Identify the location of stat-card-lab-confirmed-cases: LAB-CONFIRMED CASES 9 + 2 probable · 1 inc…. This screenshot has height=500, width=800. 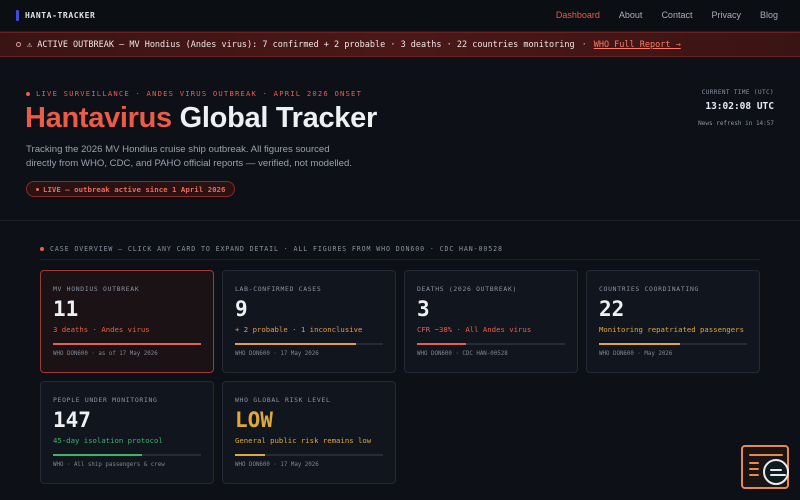
(309, 321).